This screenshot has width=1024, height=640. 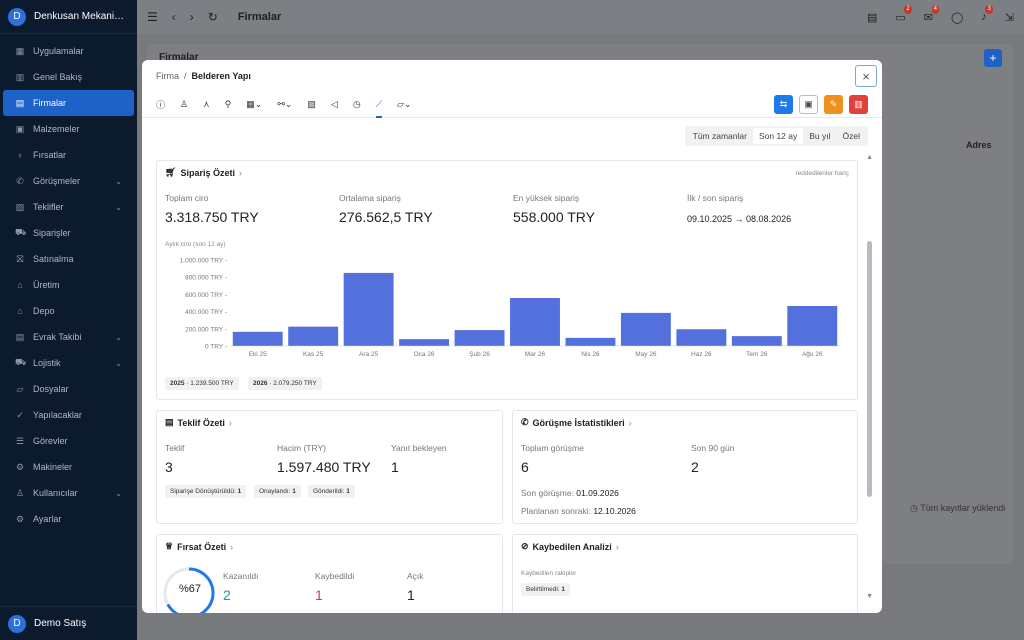 I want to click on total-revenue-label: Toplam ciro, so click(x=187, y=198).